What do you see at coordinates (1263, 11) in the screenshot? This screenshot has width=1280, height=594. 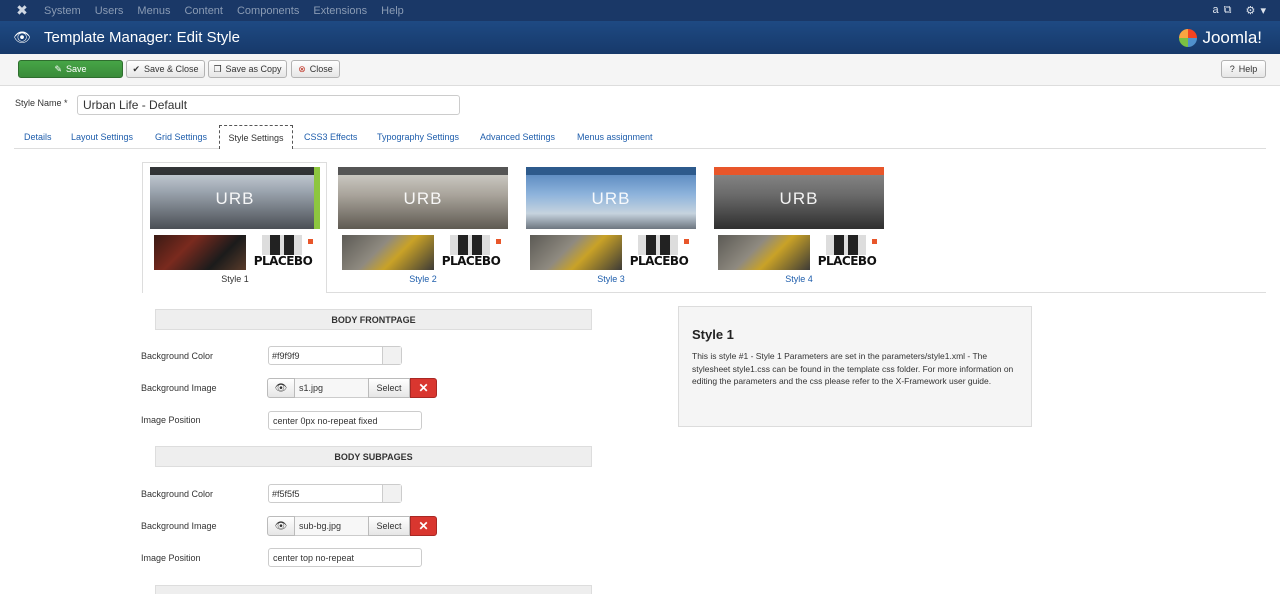 I see `settings-caret: ▾` at bounding box center [1263, 11].